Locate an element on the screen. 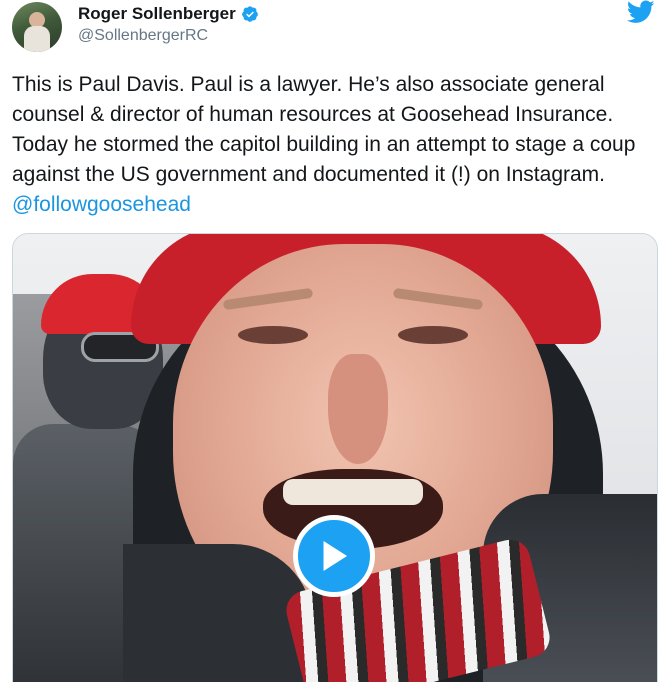  play-icon is located at coordinates (335, 556).